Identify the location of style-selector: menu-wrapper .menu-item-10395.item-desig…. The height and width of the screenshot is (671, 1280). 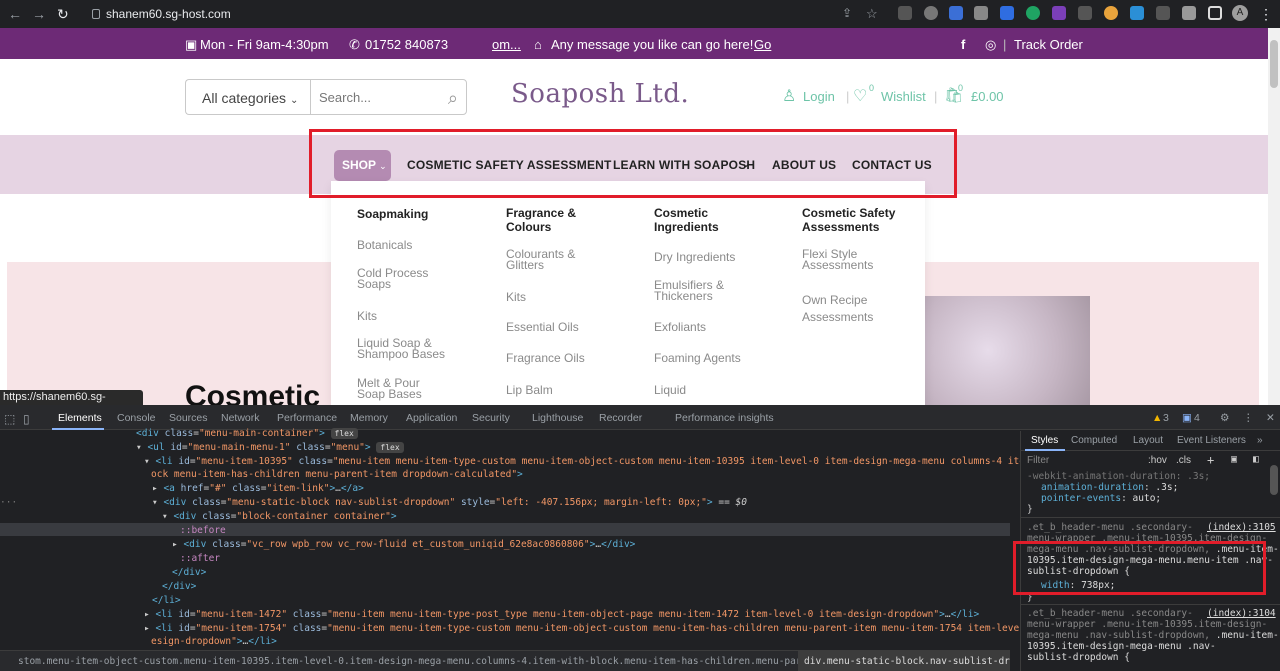
(1147, 624).